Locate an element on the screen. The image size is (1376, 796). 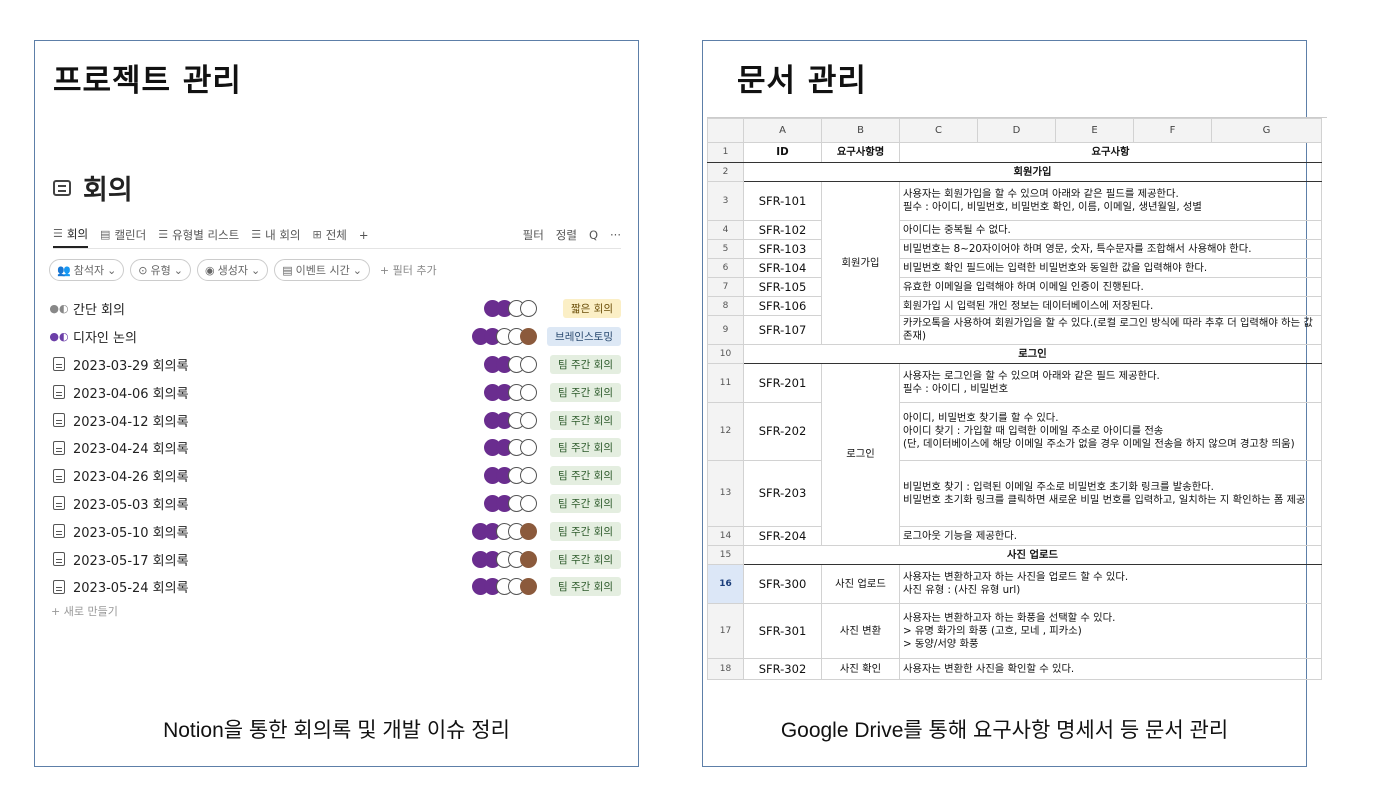
row-number: 5 is located at coordinates (725, 249).